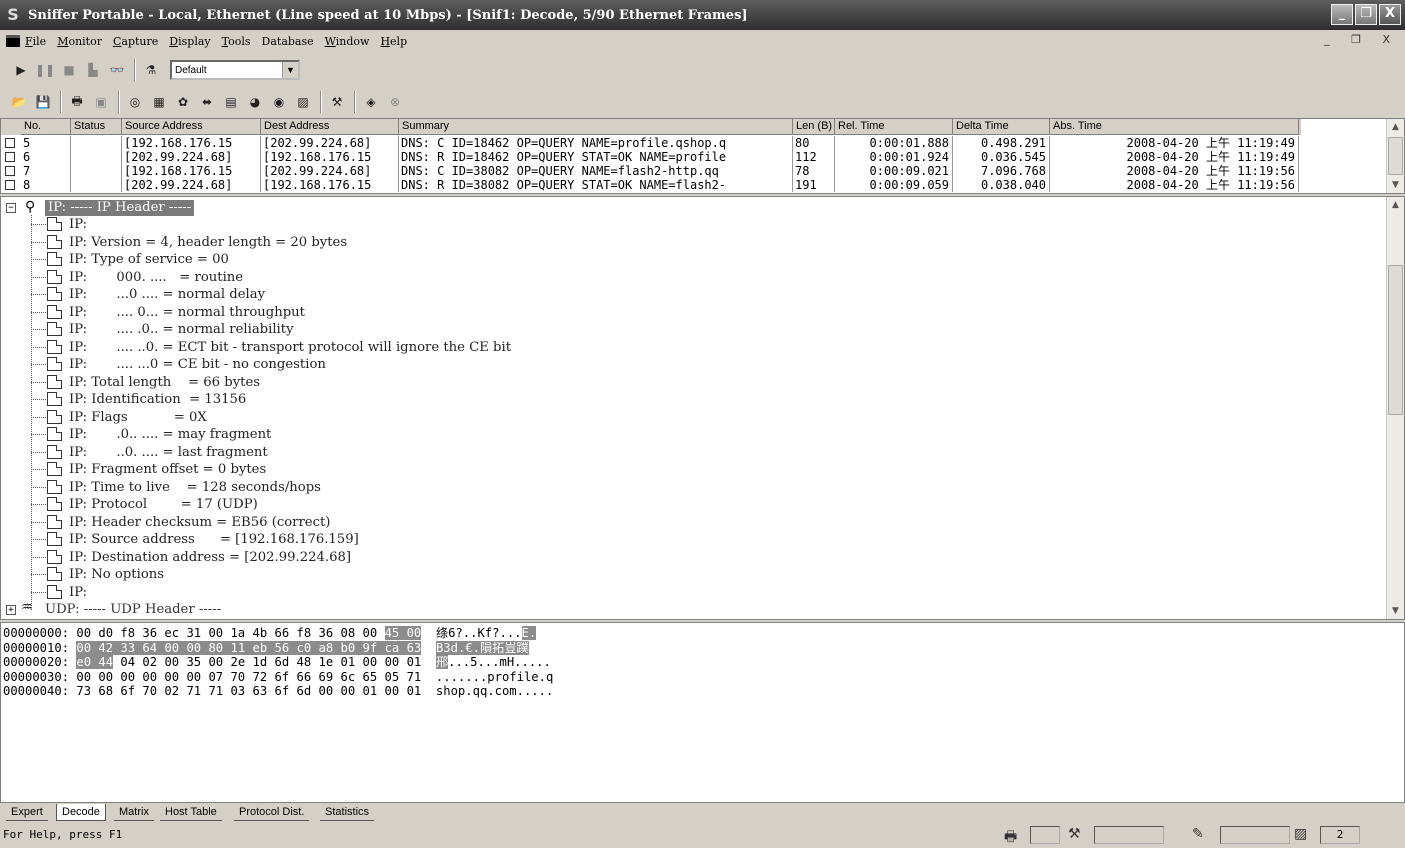 Image resolution: width=1405 pixels, height=848 pixels. What do you see at coordinates (1174, 127) in the screenshot?
I see `col-abs-time: Abs. Time` at bounding box center [1174, 127].